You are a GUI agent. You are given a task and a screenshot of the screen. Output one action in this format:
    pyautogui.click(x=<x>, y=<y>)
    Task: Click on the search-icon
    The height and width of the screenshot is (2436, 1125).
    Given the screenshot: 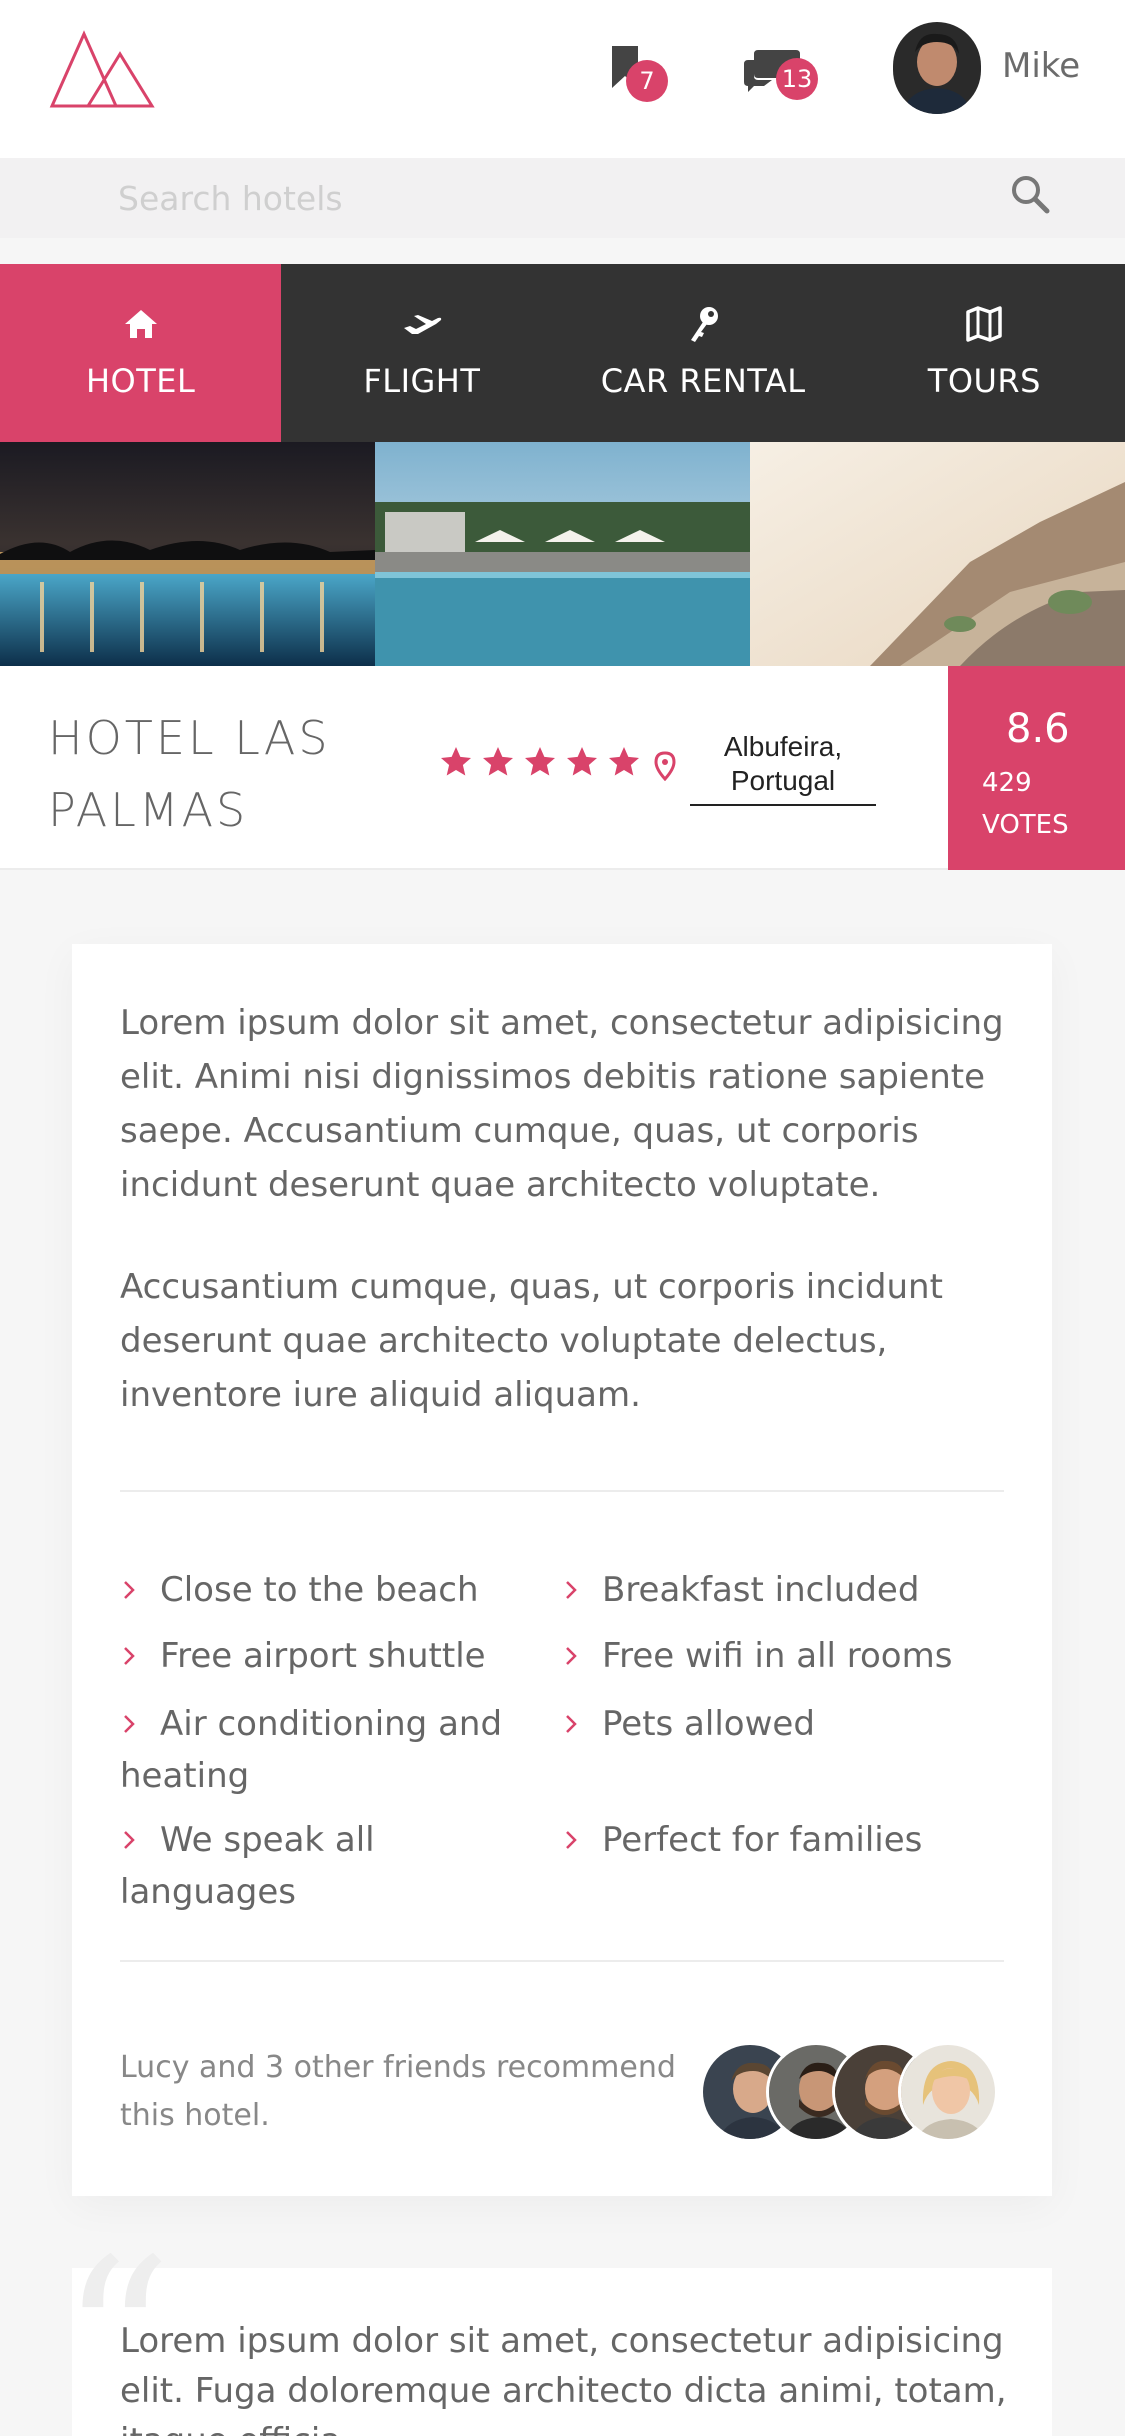 What is the action you would take?
    pyautogui.click(x=1030, y=194)
    